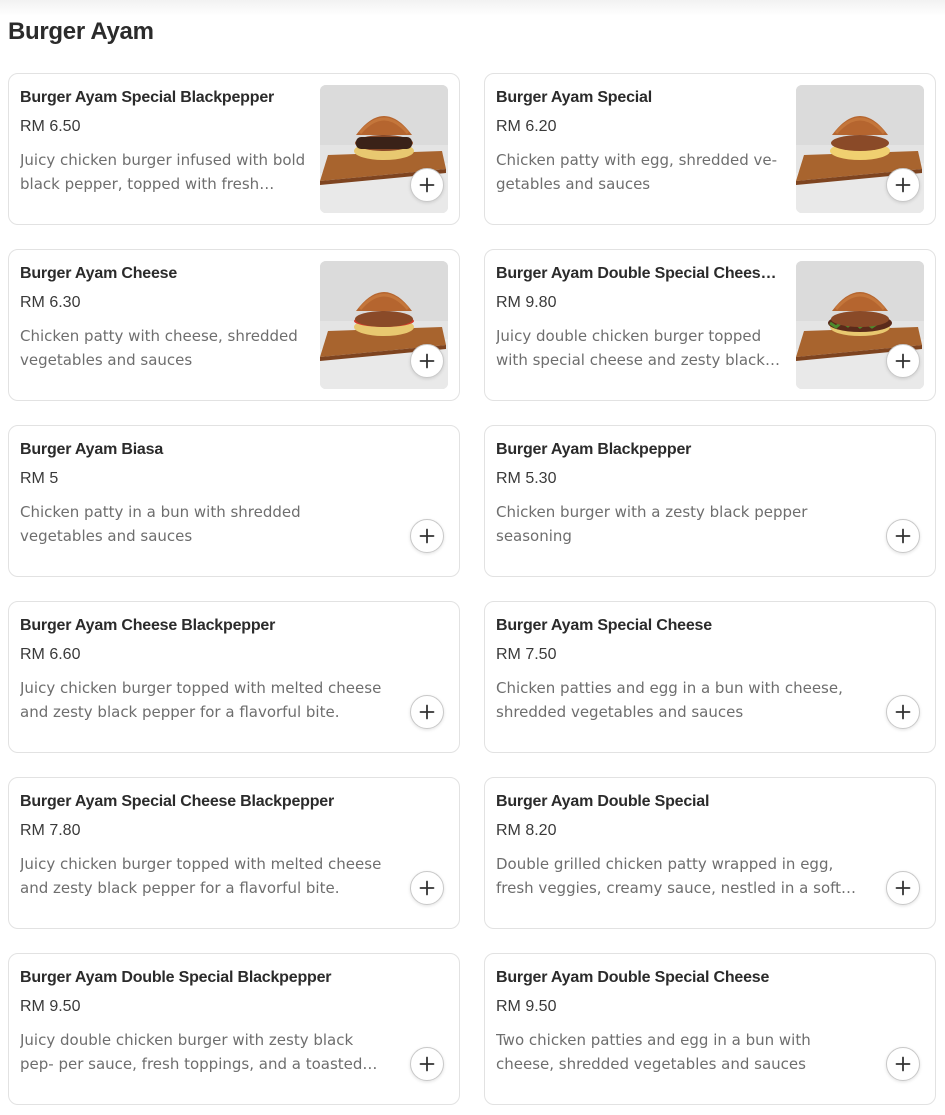 This screenshot has width=945, height=1115. I want to click on menu-item-price: RM 6.50, so click(50, 126).